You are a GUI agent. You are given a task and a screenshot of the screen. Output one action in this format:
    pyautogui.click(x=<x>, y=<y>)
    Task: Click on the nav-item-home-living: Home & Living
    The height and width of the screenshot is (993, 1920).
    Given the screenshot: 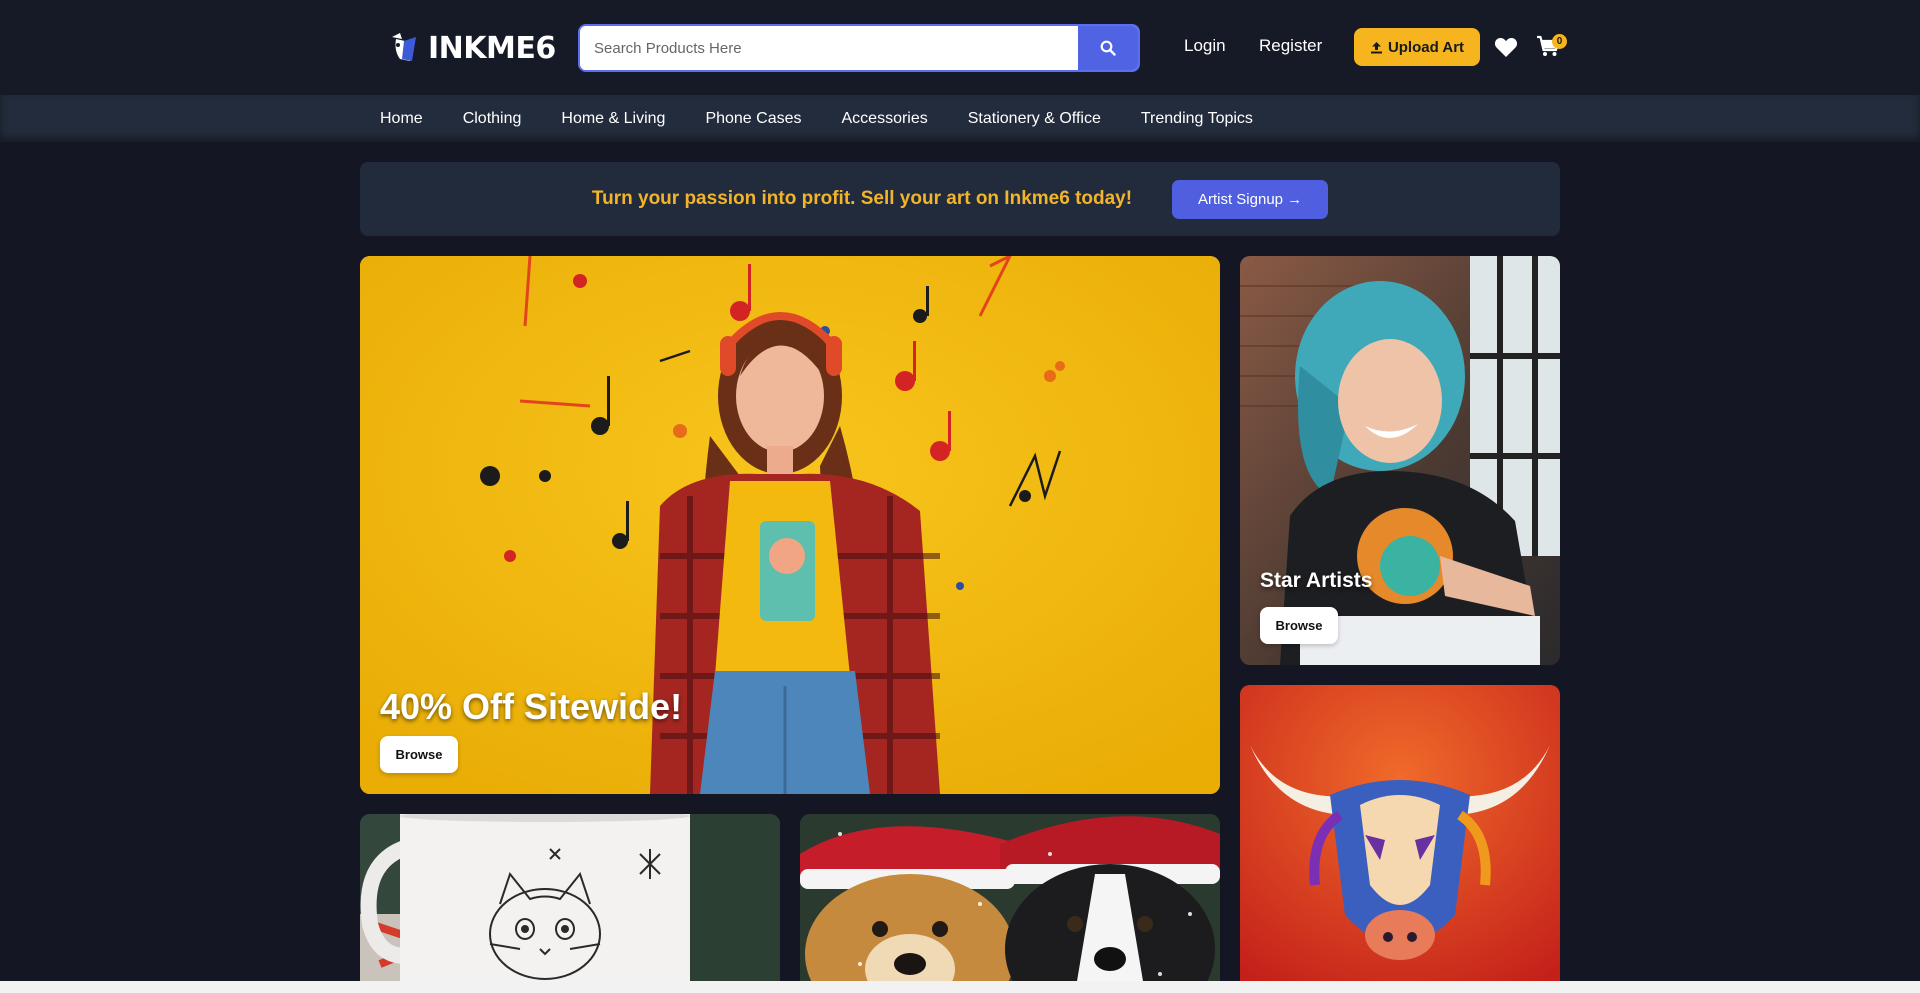 What is the action you would take?
    pyautogui.click(x=613, y=119)
    